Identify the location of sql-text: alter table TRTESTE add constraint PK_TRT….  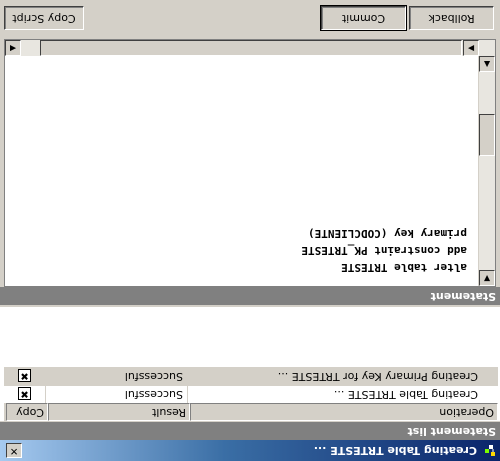
(384, 250).